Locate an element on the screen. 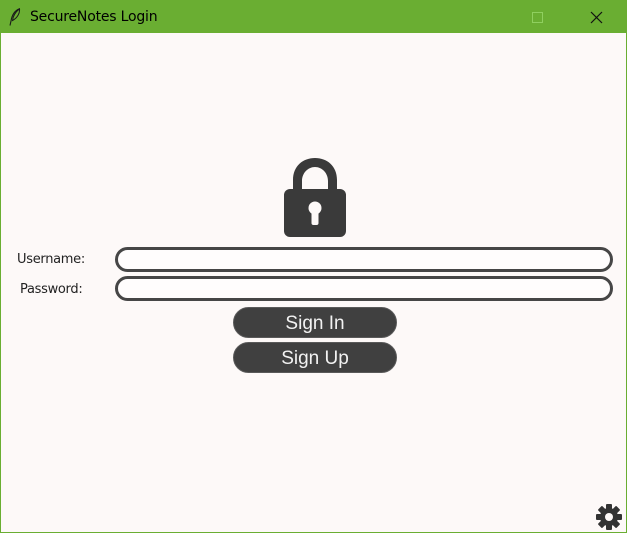 The image size is (627, 535). maximize-button is located at coordinates (537, 17).